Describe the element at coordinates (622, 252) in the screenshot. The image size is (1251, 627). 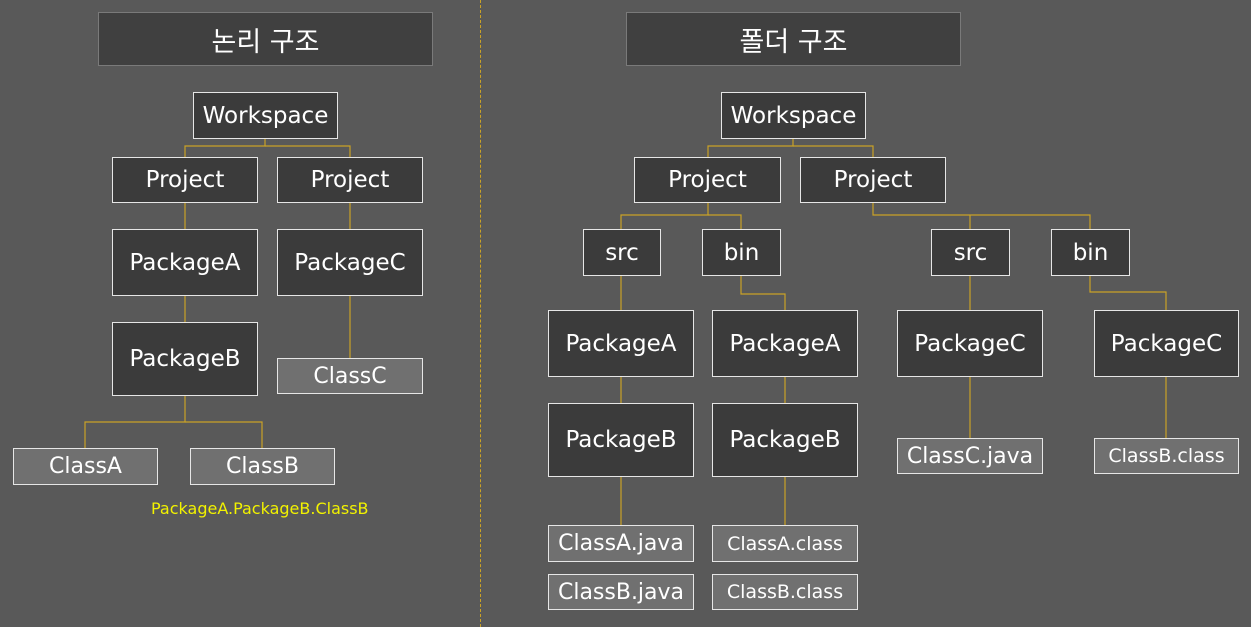
I see `folder-src-1: src` at that location.